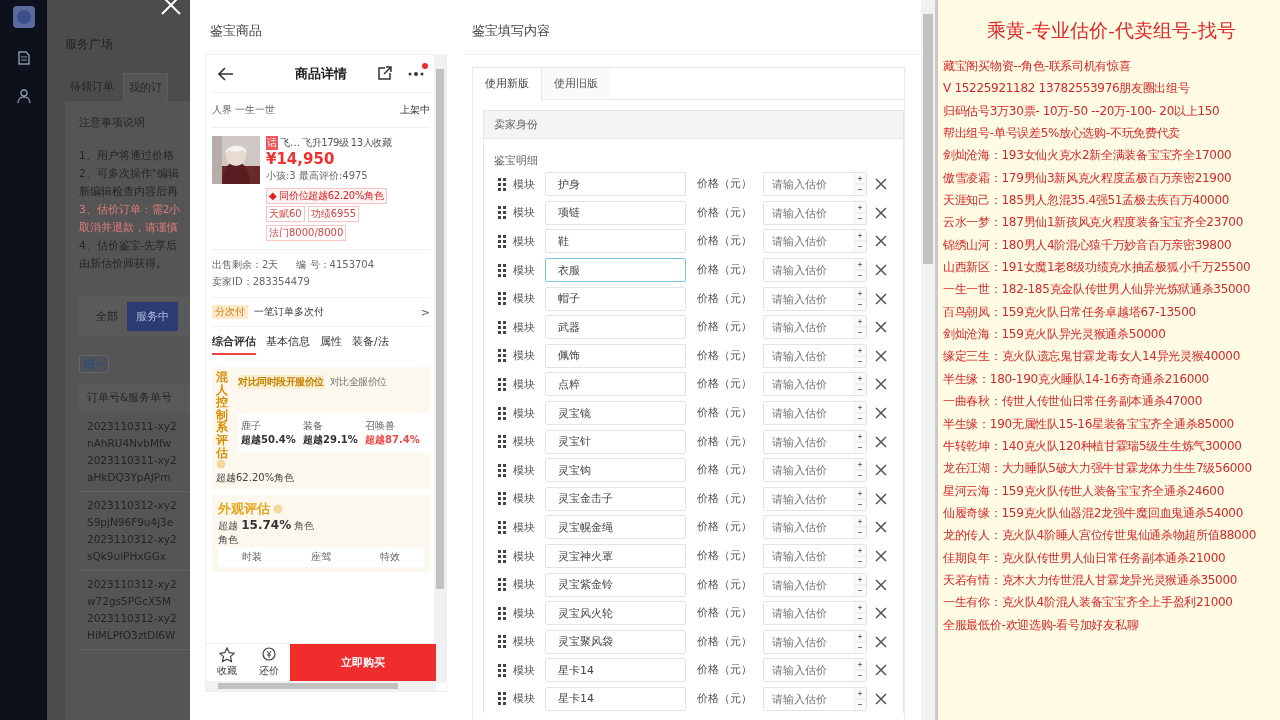 This screenshot has height=720, width=1280. Describe the element at coordinates (615, 584) in the screenshot. I see `text-input: 灵宝紫金铃` at that location.